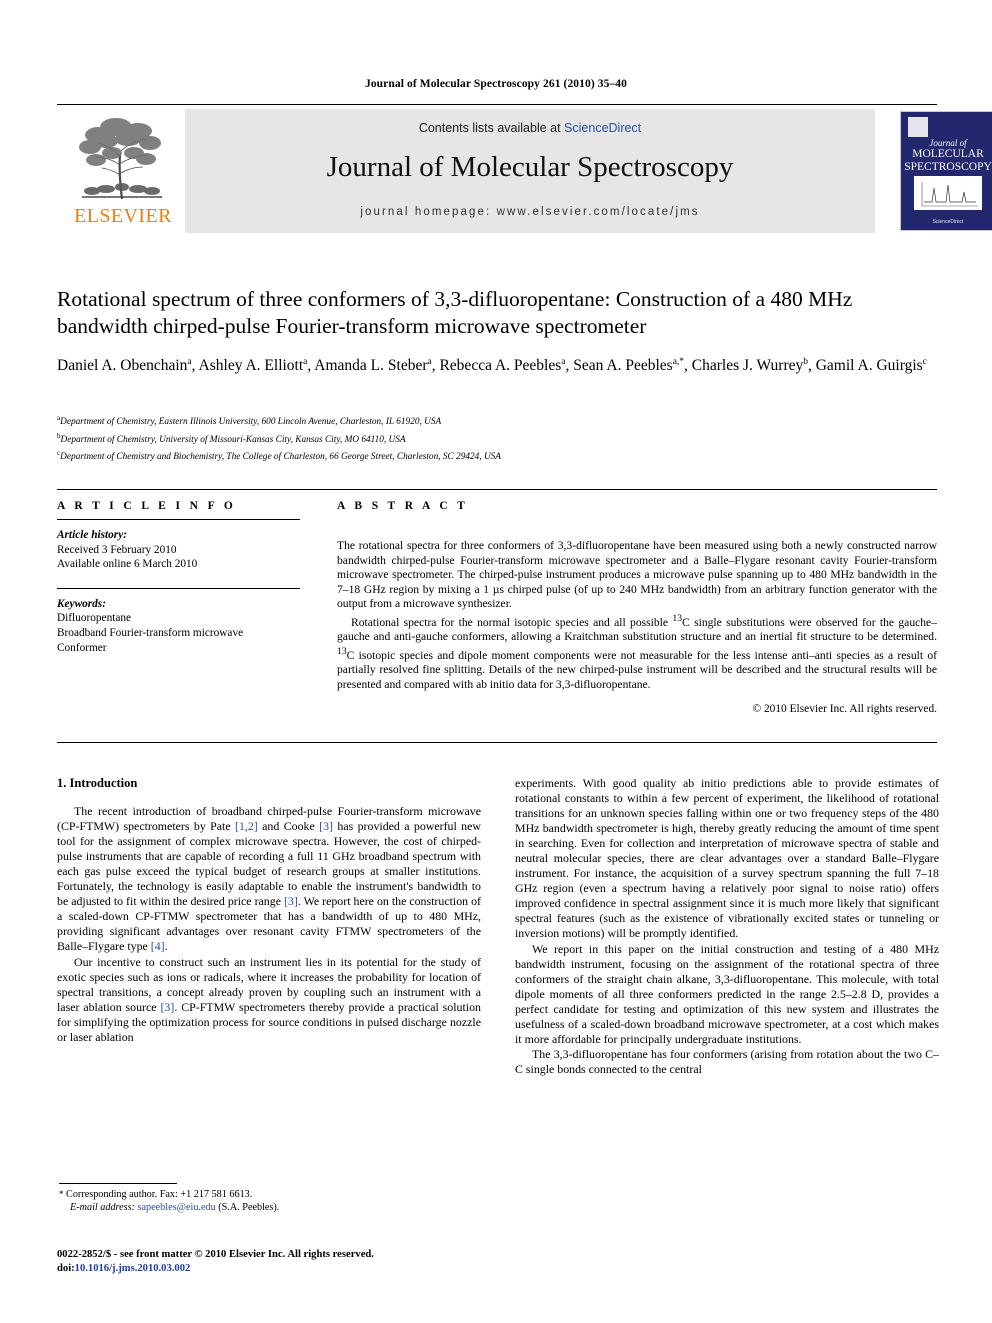 The image size is (992, 1323). I want to click on author-name: Charles J. Wurrey, so click(747, 366).